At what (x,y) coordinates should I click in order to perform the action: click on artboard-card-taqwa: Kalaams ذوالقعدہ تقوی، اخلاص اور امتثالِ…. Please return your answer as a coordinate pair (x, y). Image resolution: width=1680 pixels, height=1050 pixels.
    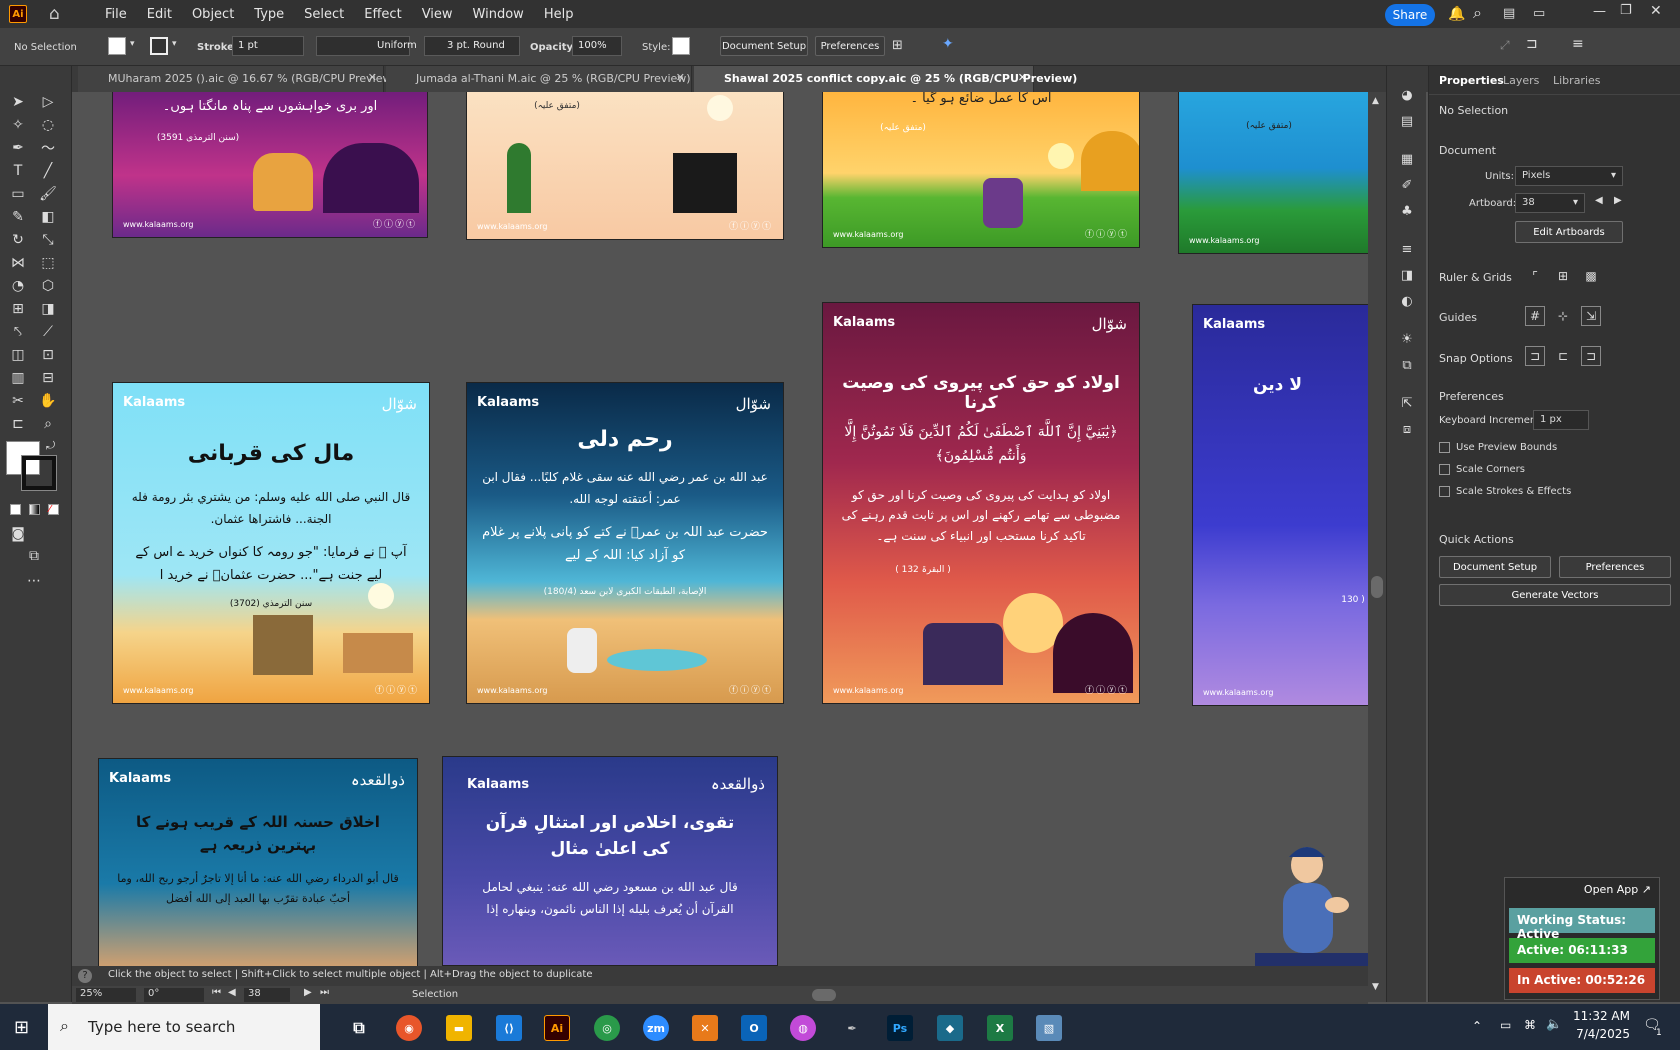
    Looking at the image, I should click on (610, 861).